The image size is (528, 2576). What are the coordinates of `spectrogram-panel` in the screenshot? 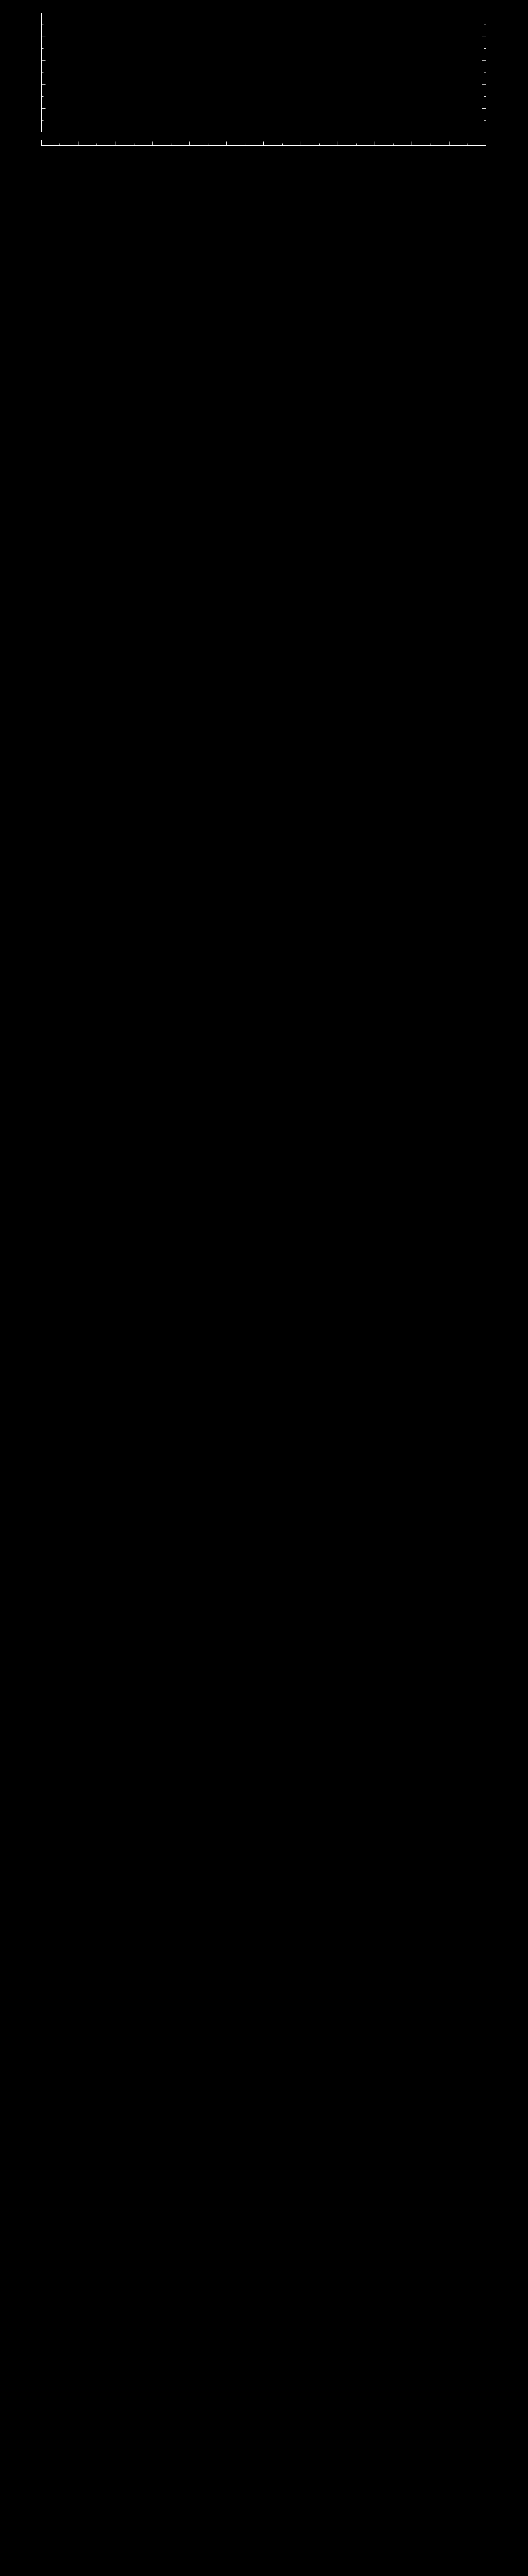 It's located at (264, 88).